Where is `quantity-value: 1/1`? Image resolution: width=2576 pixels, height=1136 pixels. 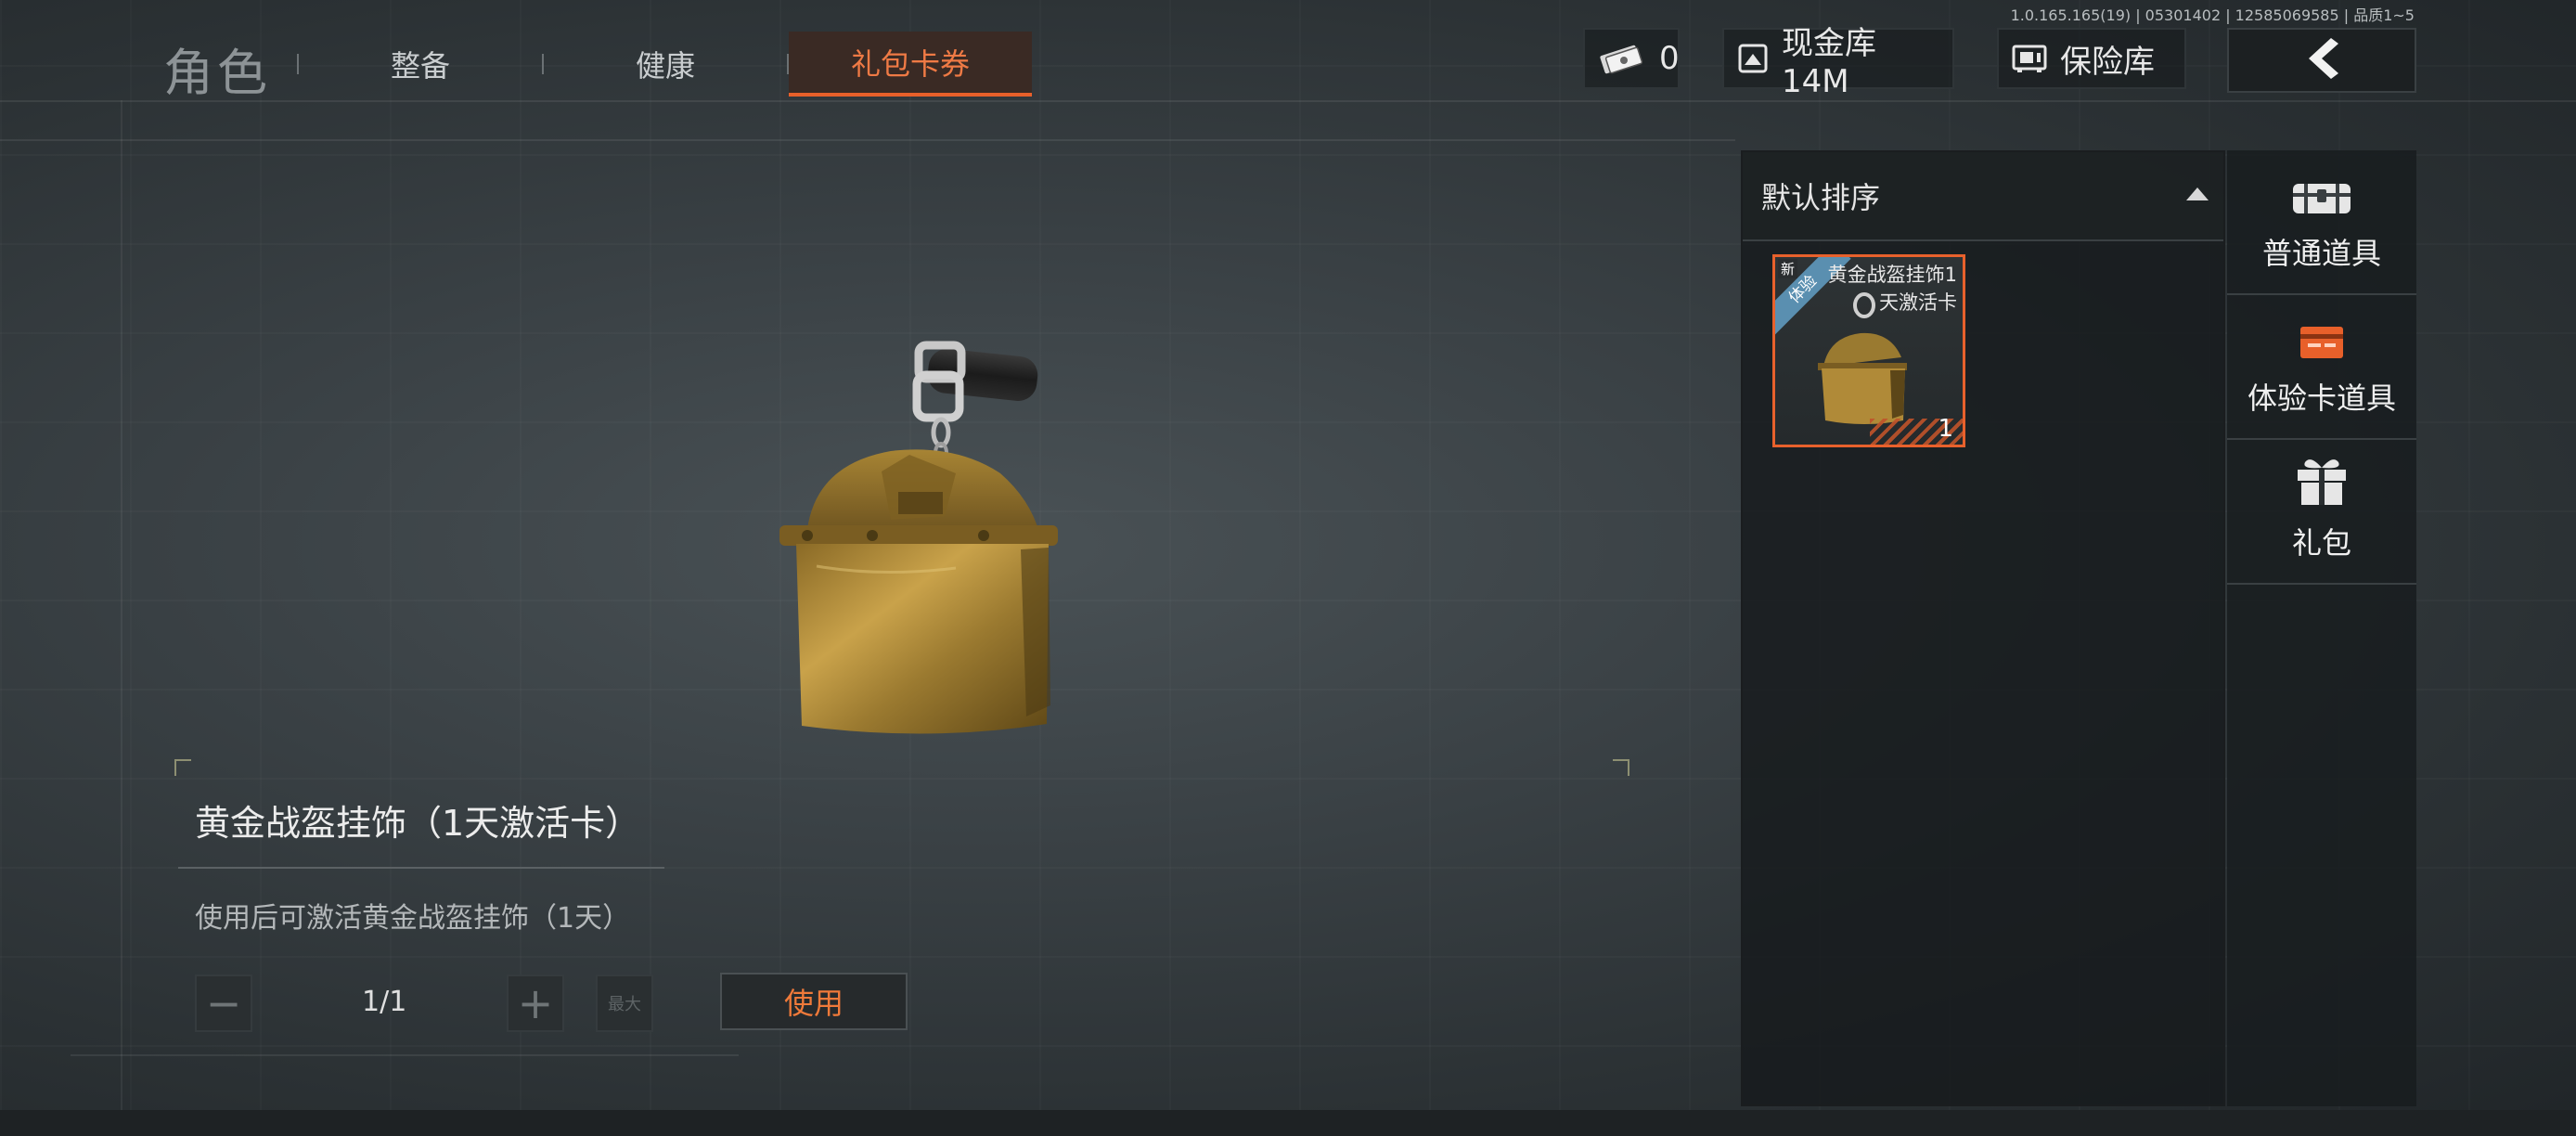
quantity-value: 1/1 is located at coordinates (385, 1002).